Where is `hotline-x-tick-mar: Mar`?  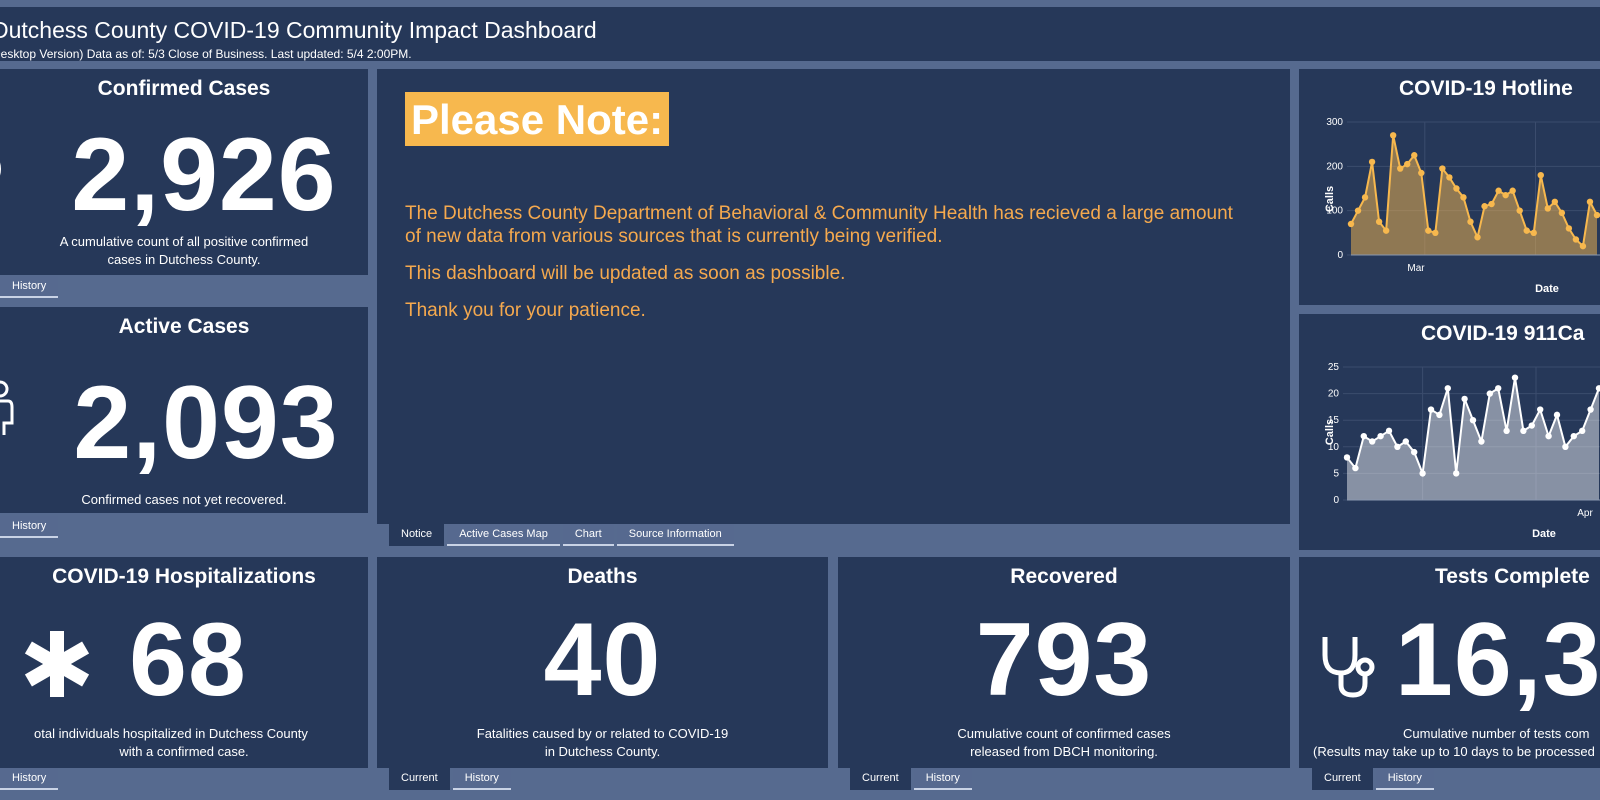
hotline-x-tick-mar: Mar is located at coordinates (1416, 268).